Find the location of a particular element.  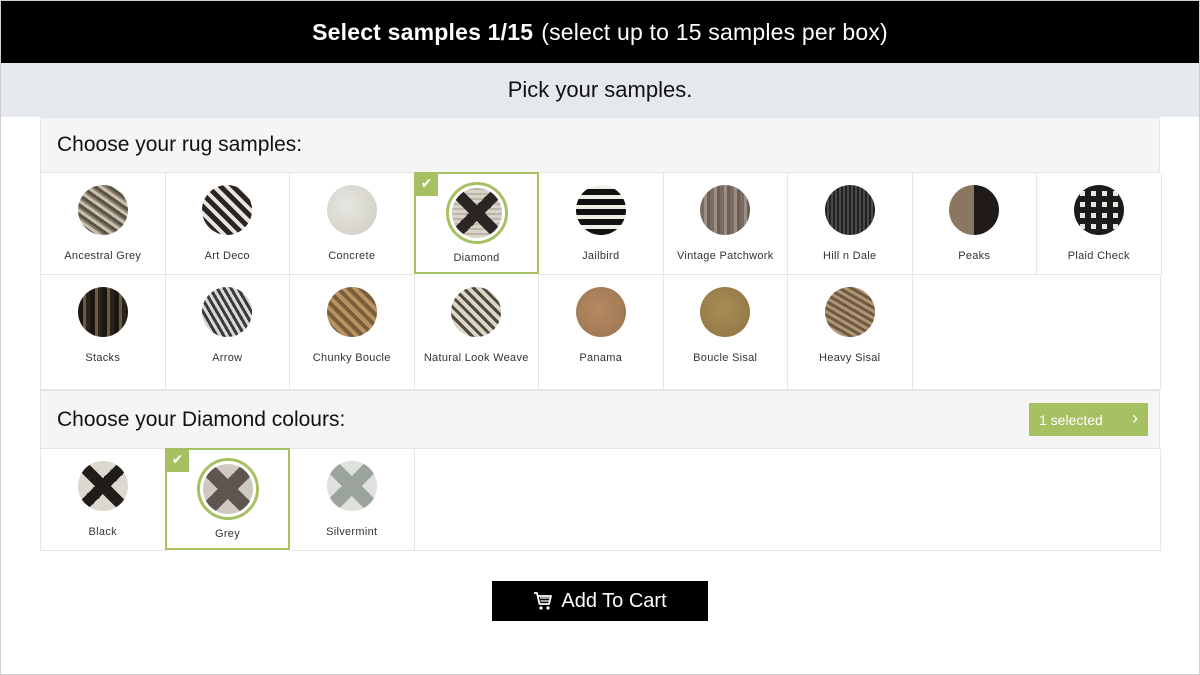

rug-option-hill-n-dale: Hill n Dale is located at coordinates (850, 224).